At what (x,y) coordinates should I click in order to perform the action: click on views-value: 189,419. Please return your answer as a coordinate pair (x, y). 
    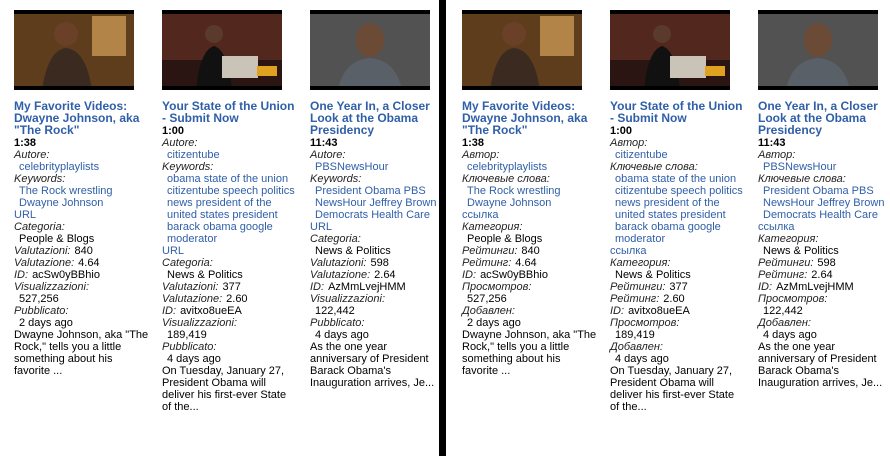
    Looking at the image, I should click on (187, 335).